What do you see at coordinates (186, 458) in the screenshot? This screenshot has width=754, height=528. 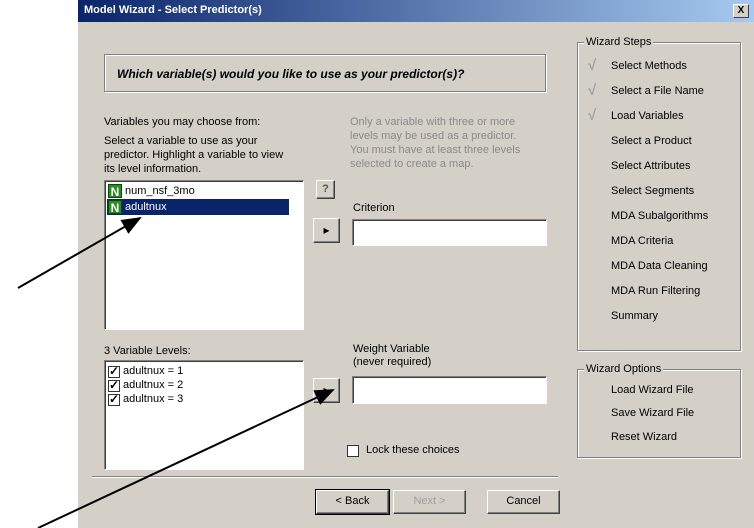 I see `arrow-to-weight-button` at bounding box center [186, 458].